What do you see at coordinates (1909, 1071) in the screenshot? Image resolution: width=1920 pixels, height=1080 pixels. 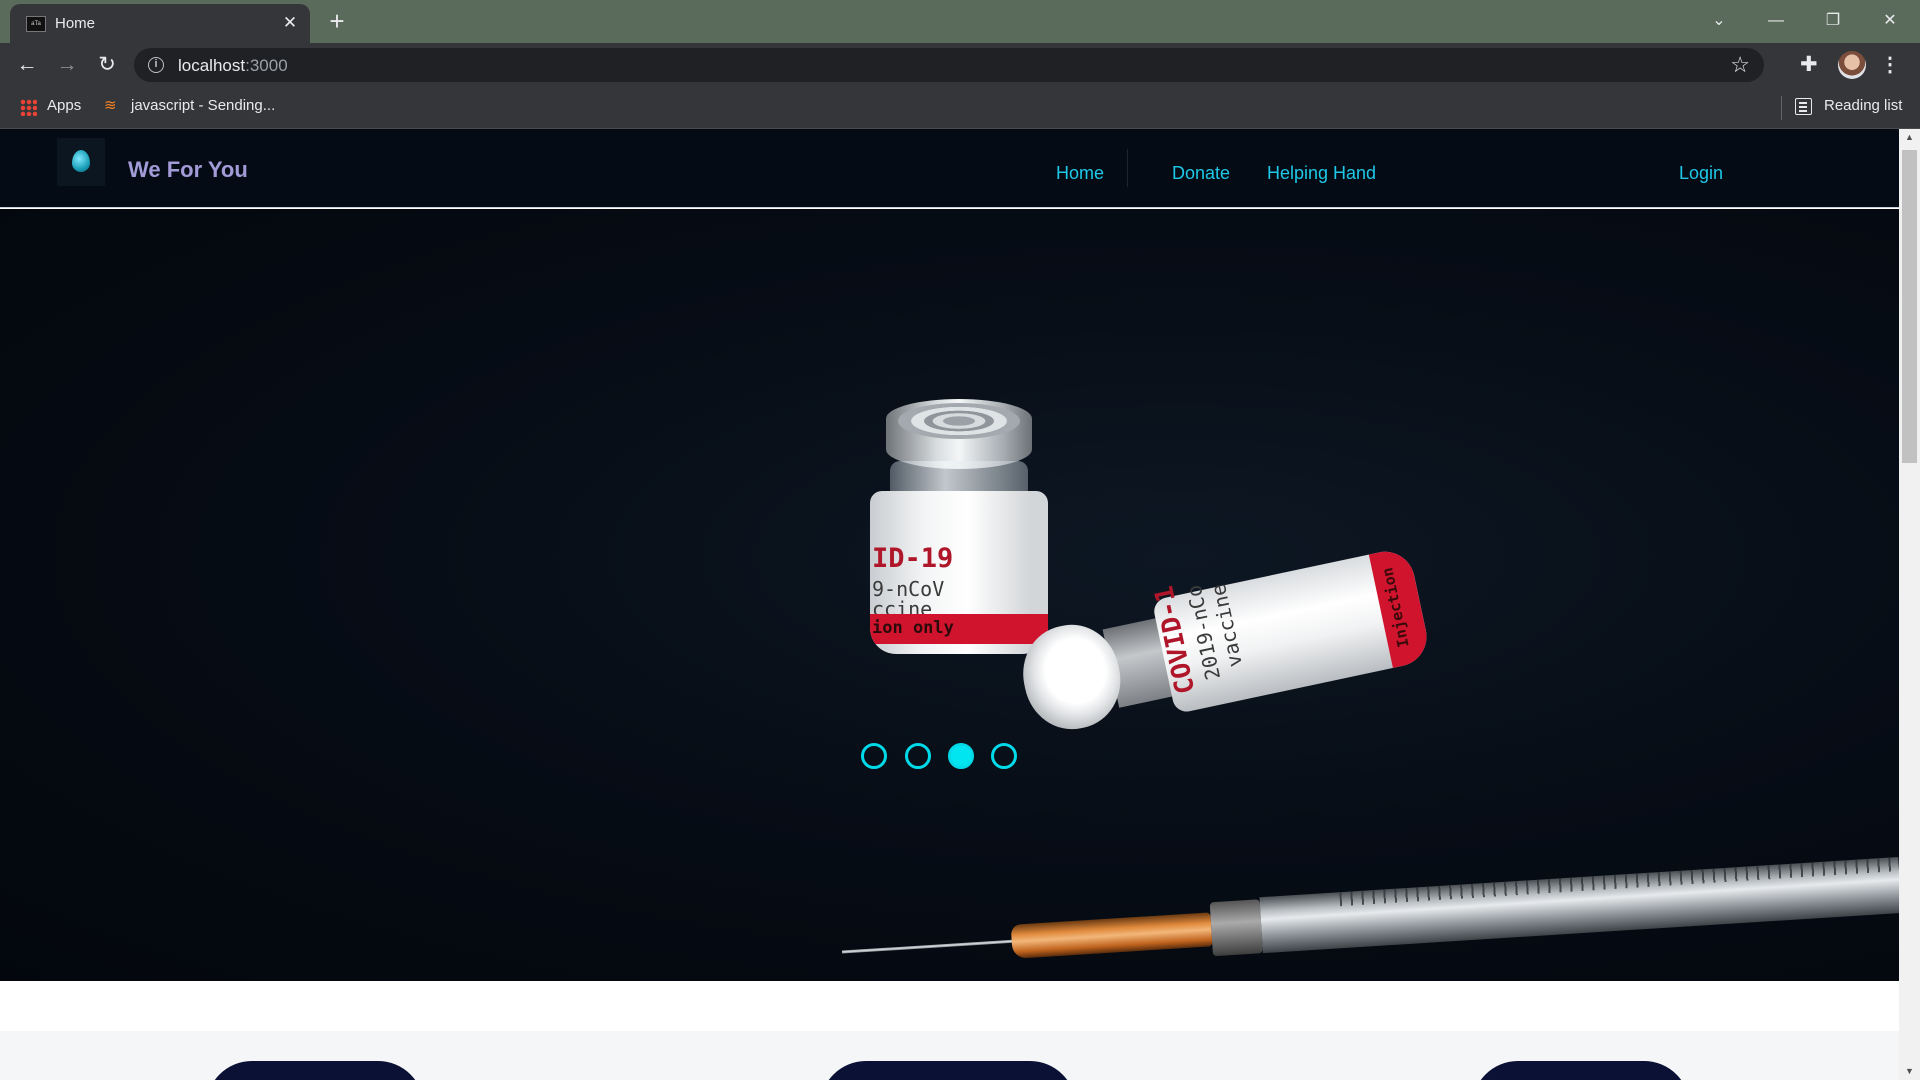 I see `scroll-down-icon: ▼` at bounding box center [1909, 1071].